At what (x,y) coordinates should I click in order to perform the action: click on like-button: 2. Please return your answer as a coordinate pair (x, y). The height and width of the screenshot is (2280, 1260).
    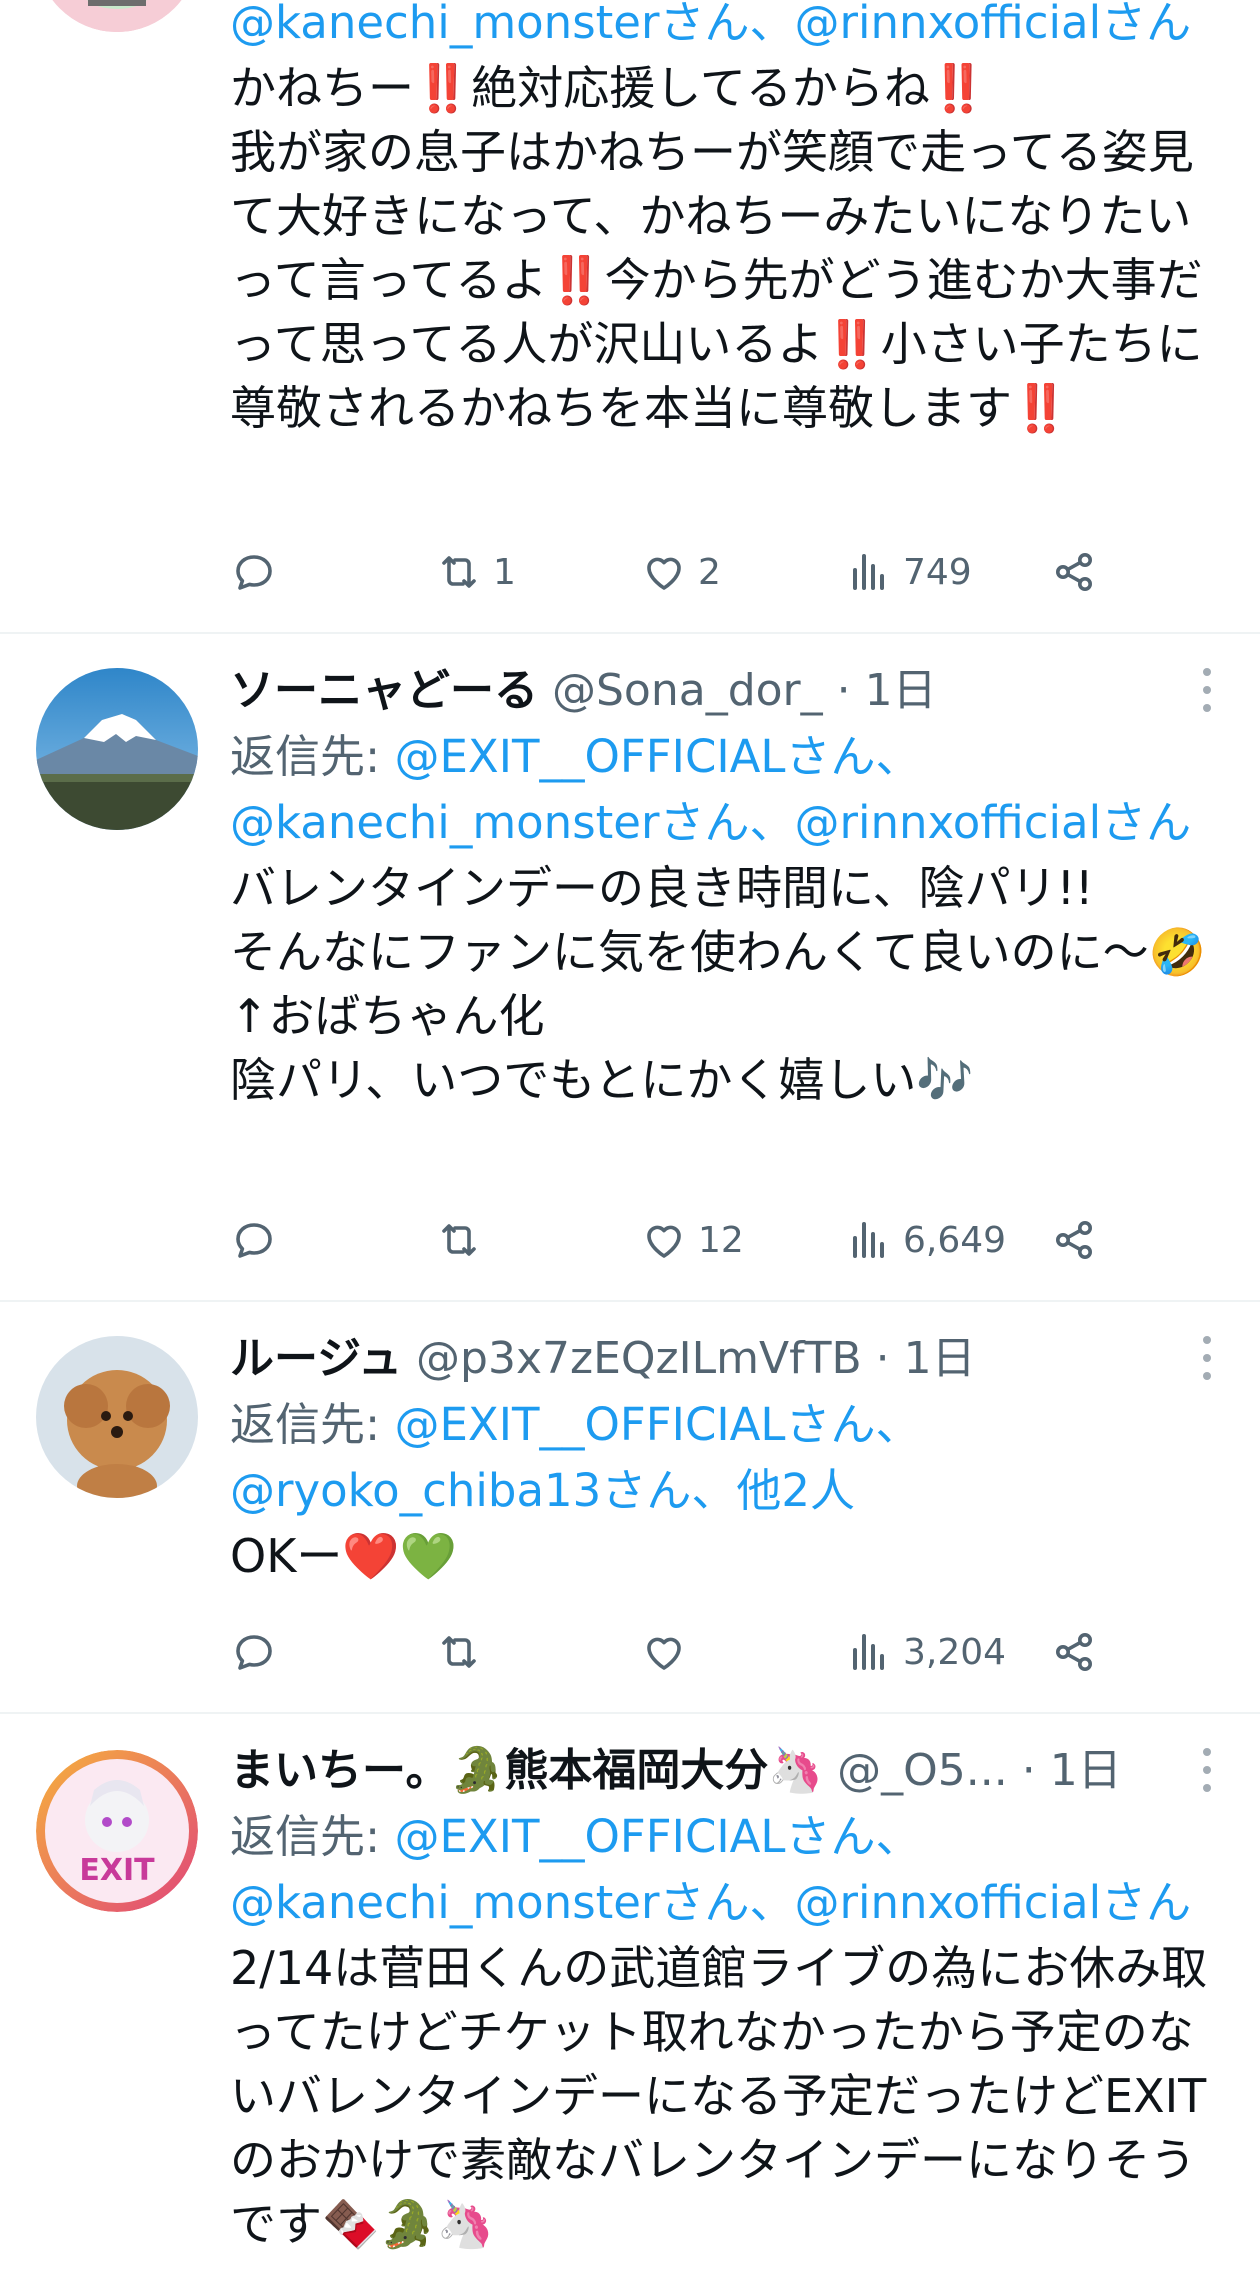
    Looking at the image, I should click on (680, 572).